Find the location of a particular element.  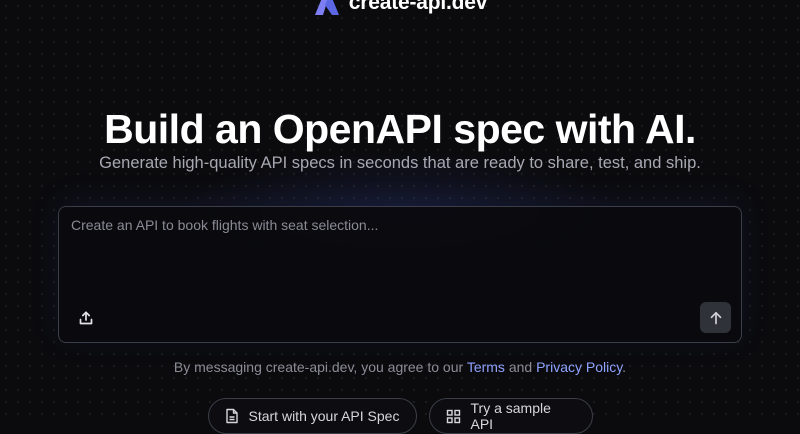

try-sample-api-label: Try a sample API is located at coordinates (510, 416).